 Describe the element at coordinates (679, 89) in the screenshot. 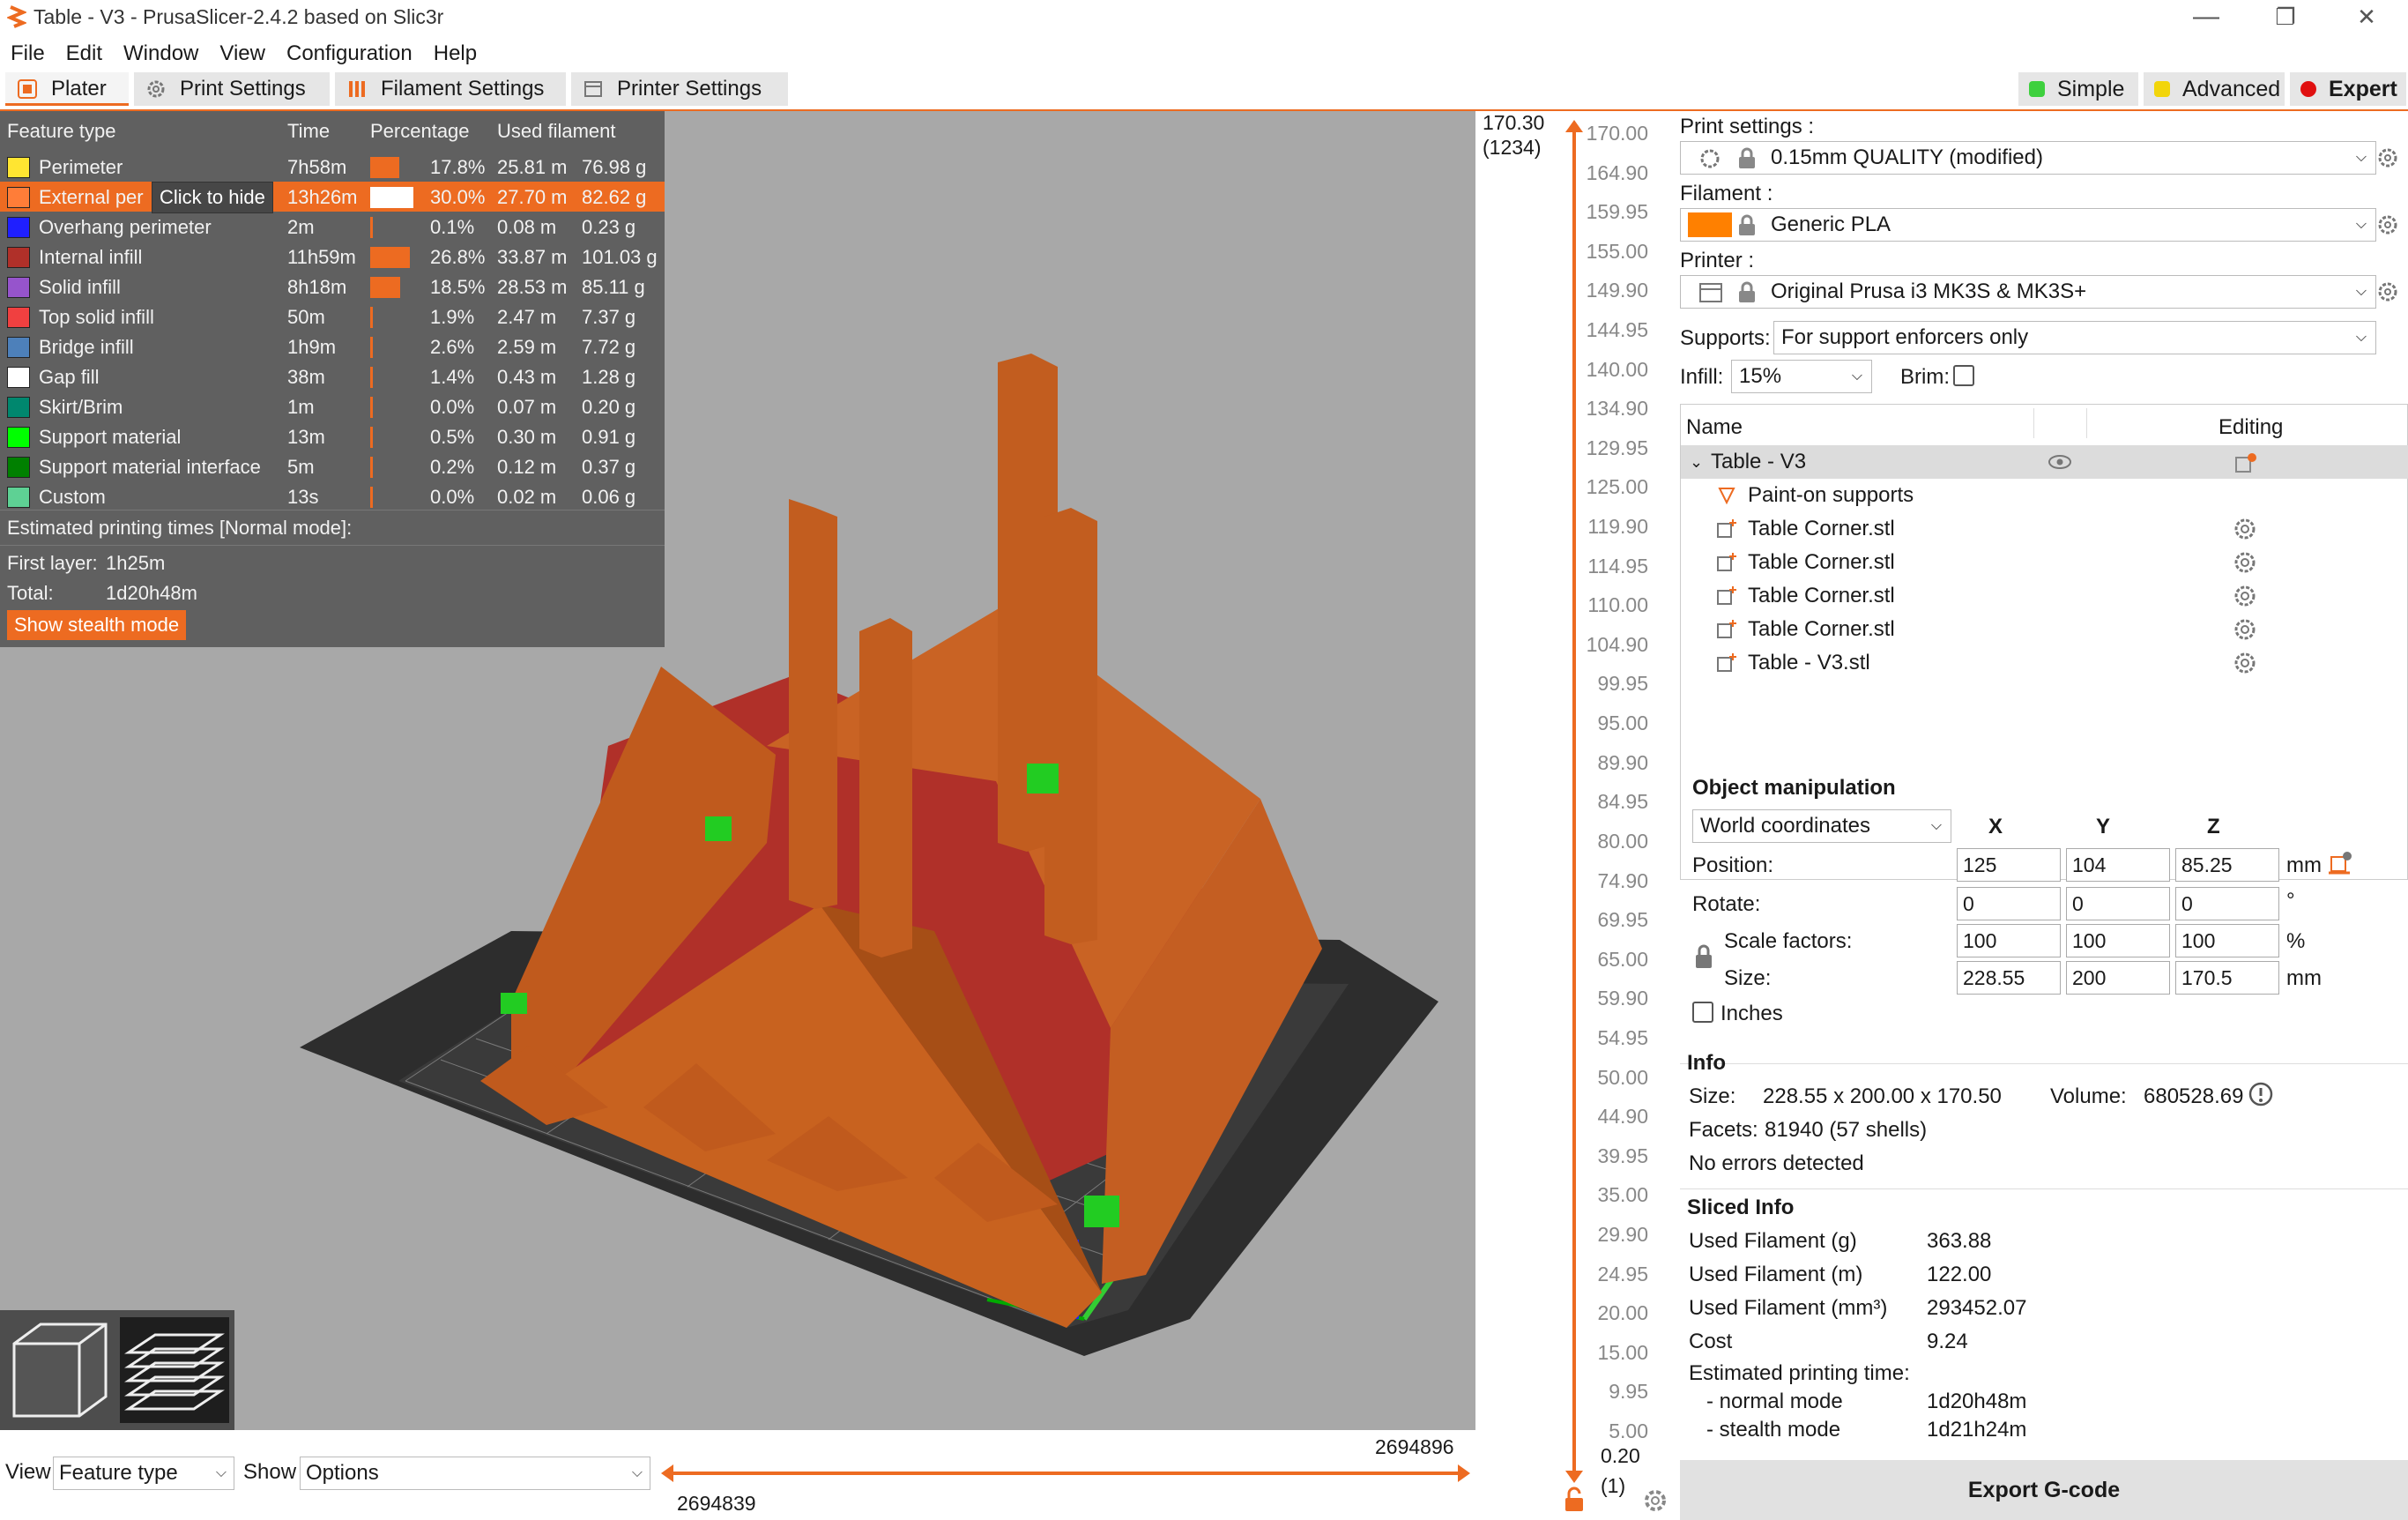

I see `tab-printer-settings: Printer Settings` at that location.